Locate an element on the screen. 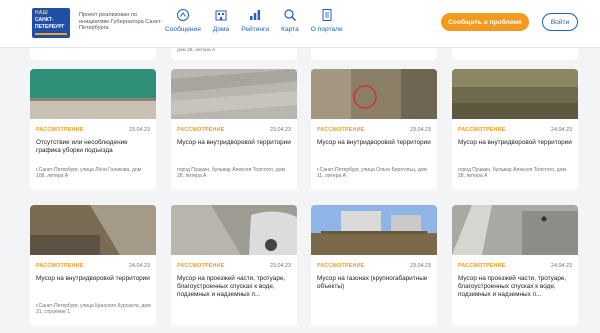 The height and width of the screenshot is (333, 600). ratings-icon is located at coordinates (255, 15).